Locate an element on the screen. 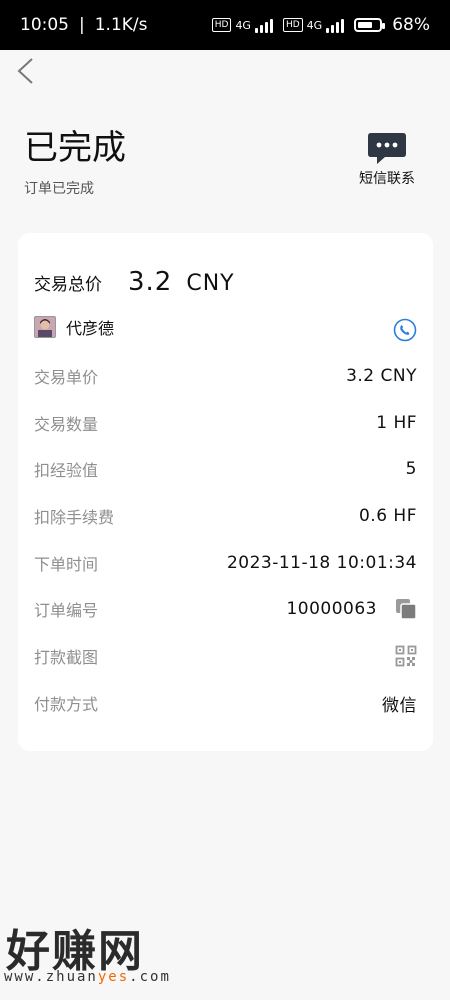 The width and height of the screenshot is (450, 1000). total-price-label: 交易总价 is located at coordinates (68, 285).